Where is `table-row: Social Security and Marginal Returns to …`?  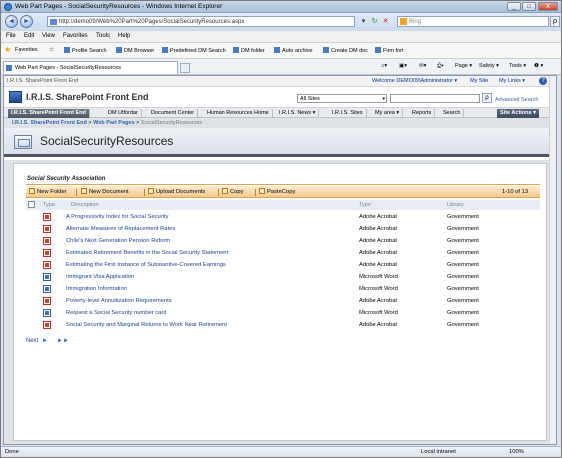
table-row: Social Security and Marginal Returns to … is located at coordinates (283, 325).